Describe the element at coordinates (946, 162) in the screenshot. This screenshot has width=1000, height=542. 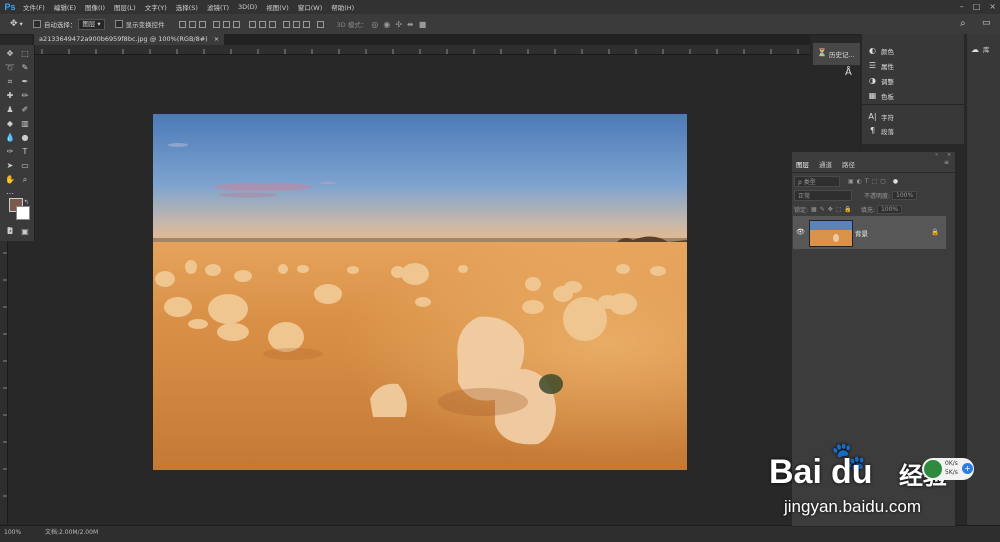
I see `panel-menu-icon: ≡` at that location.